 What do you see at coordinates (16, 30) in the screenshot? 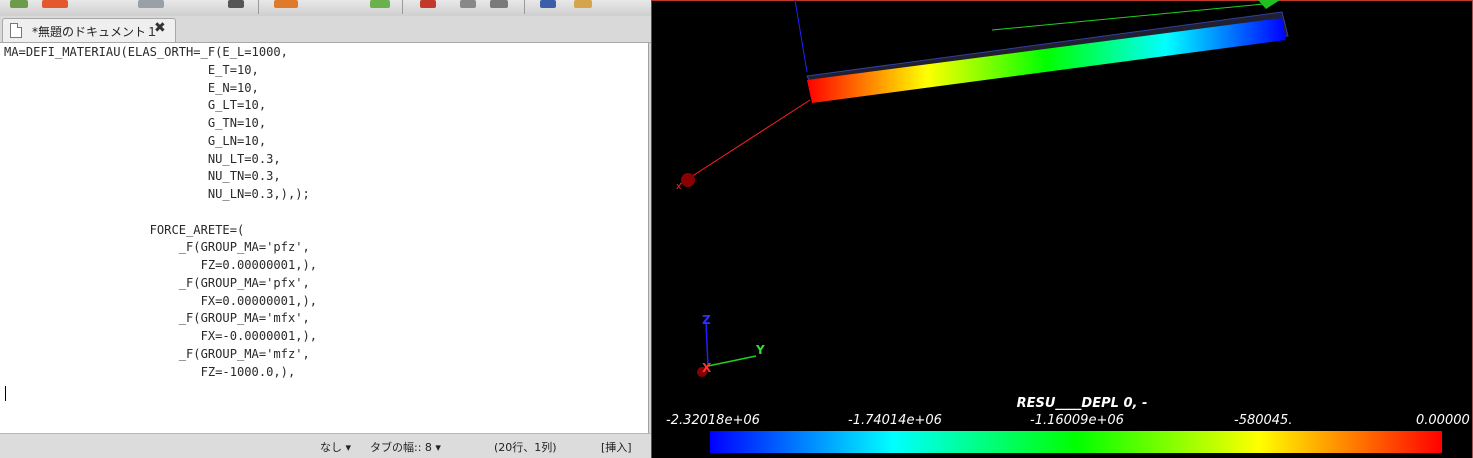
I see `document-icon` at bounding box center [16, 30].